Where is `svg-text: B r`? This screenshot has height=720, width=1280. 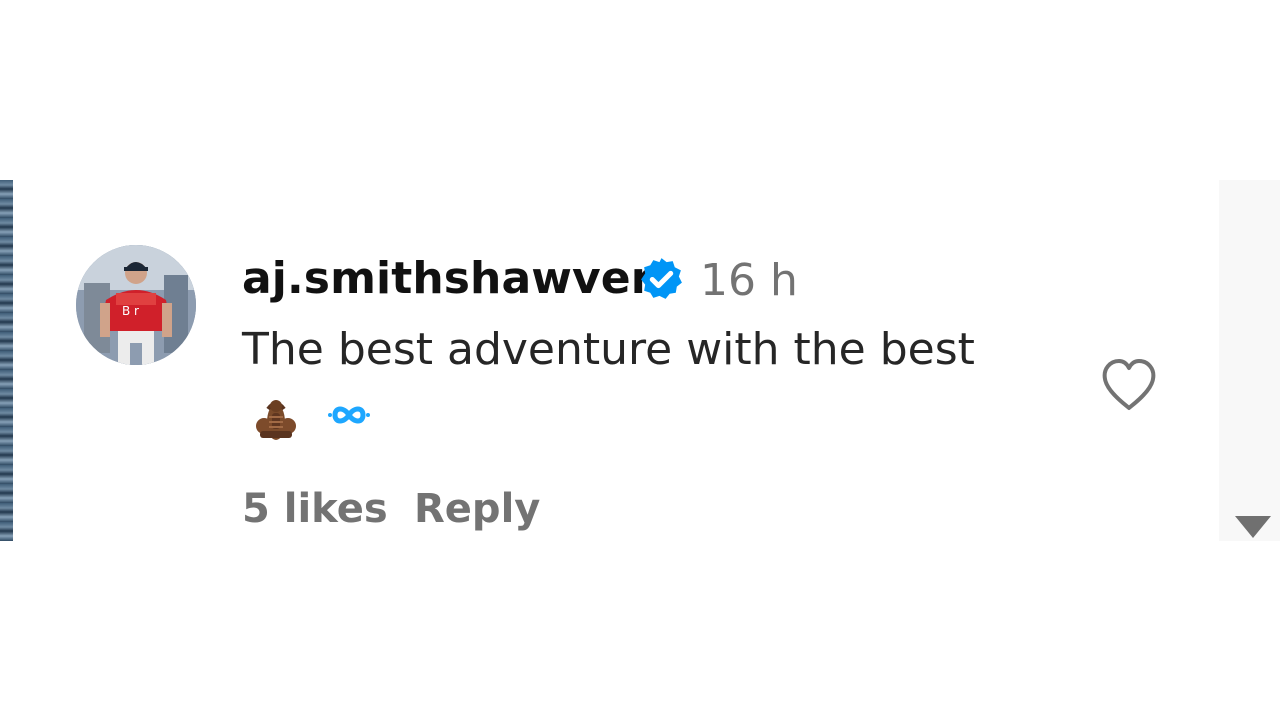
svg-text: B r is located at coordinates (130, 311).